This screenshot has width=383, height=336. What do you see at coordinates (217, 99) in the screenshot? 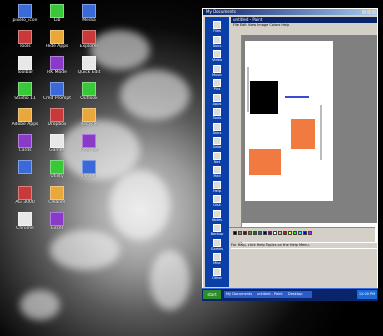
I see `sidebar-item: Apps` at bounding box center [217, 99].